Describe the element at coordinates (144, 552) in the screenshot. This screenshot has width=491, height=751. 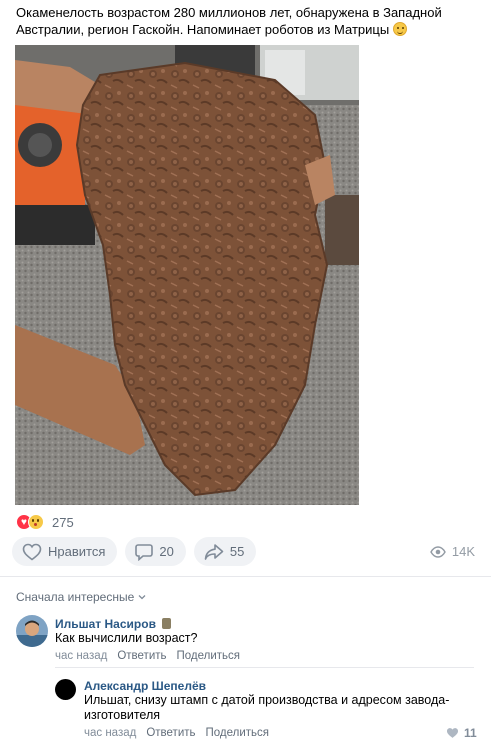
I see `comment-icon` at that location.